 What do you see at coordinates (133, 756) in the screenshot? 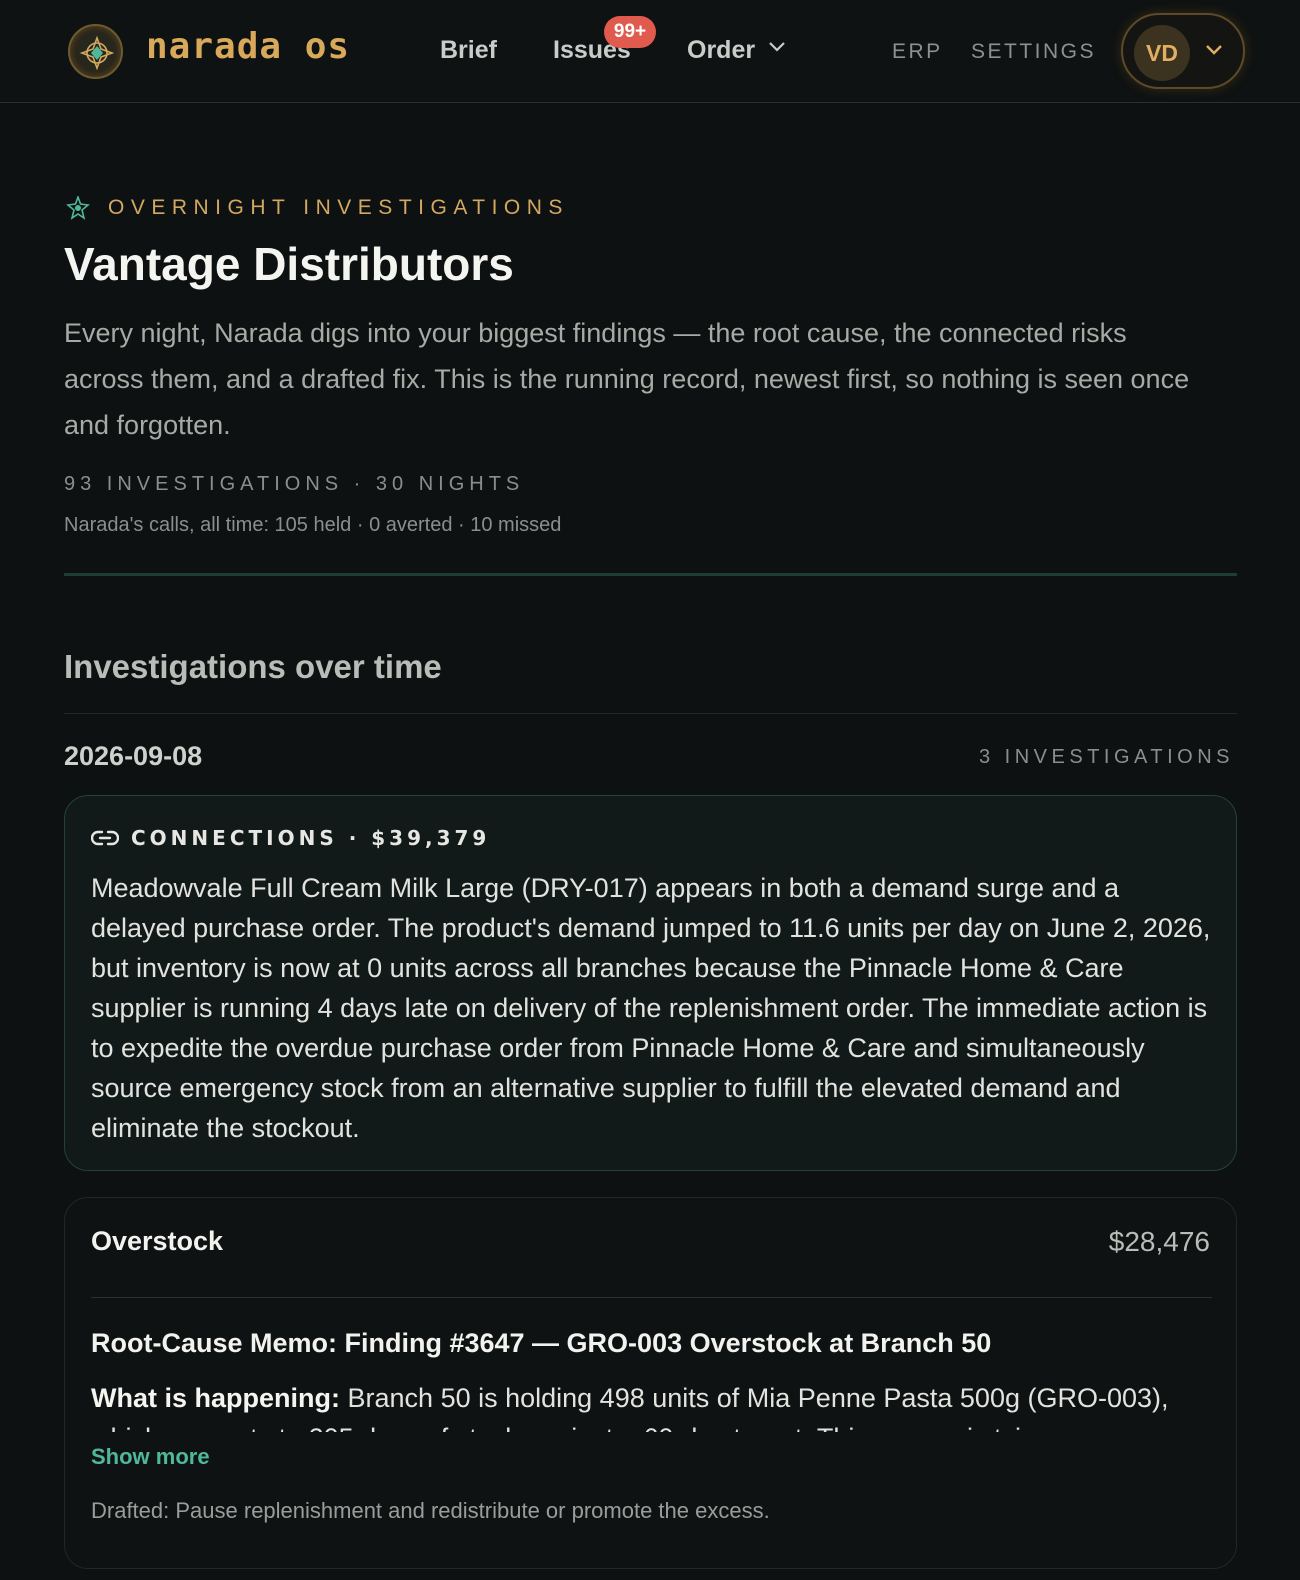
I see `date-group-date: 2026-09-08` at bounding box center [133, 756].